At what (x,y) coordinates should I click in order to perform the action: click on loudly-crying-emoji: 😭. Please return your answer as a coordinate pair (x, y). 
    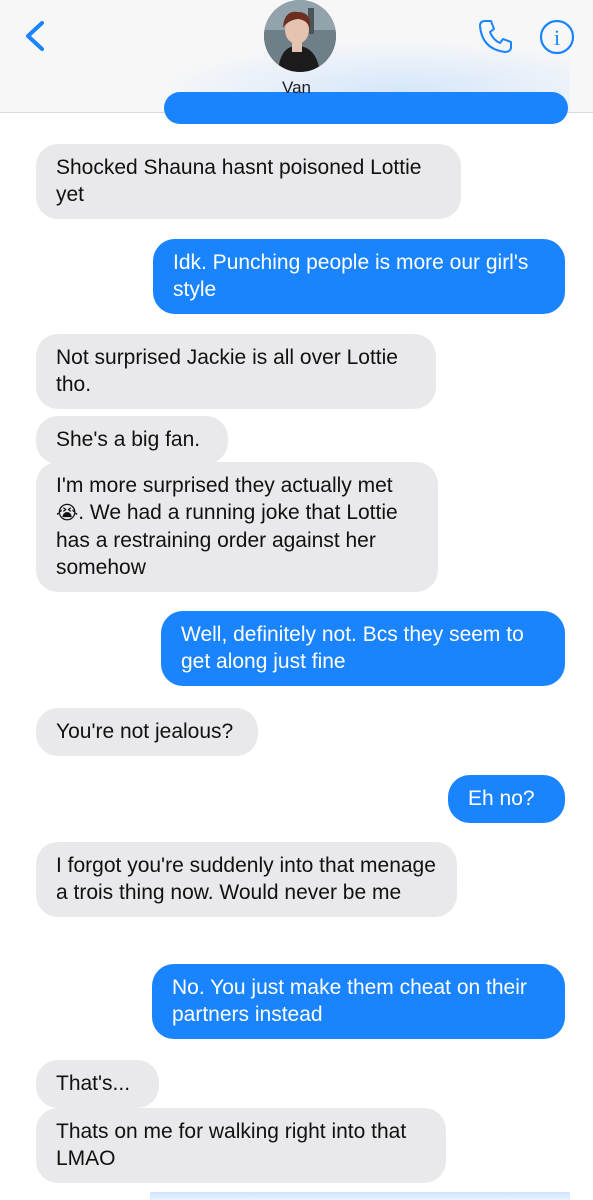
    Looking at the image, I should click on (67, 513).